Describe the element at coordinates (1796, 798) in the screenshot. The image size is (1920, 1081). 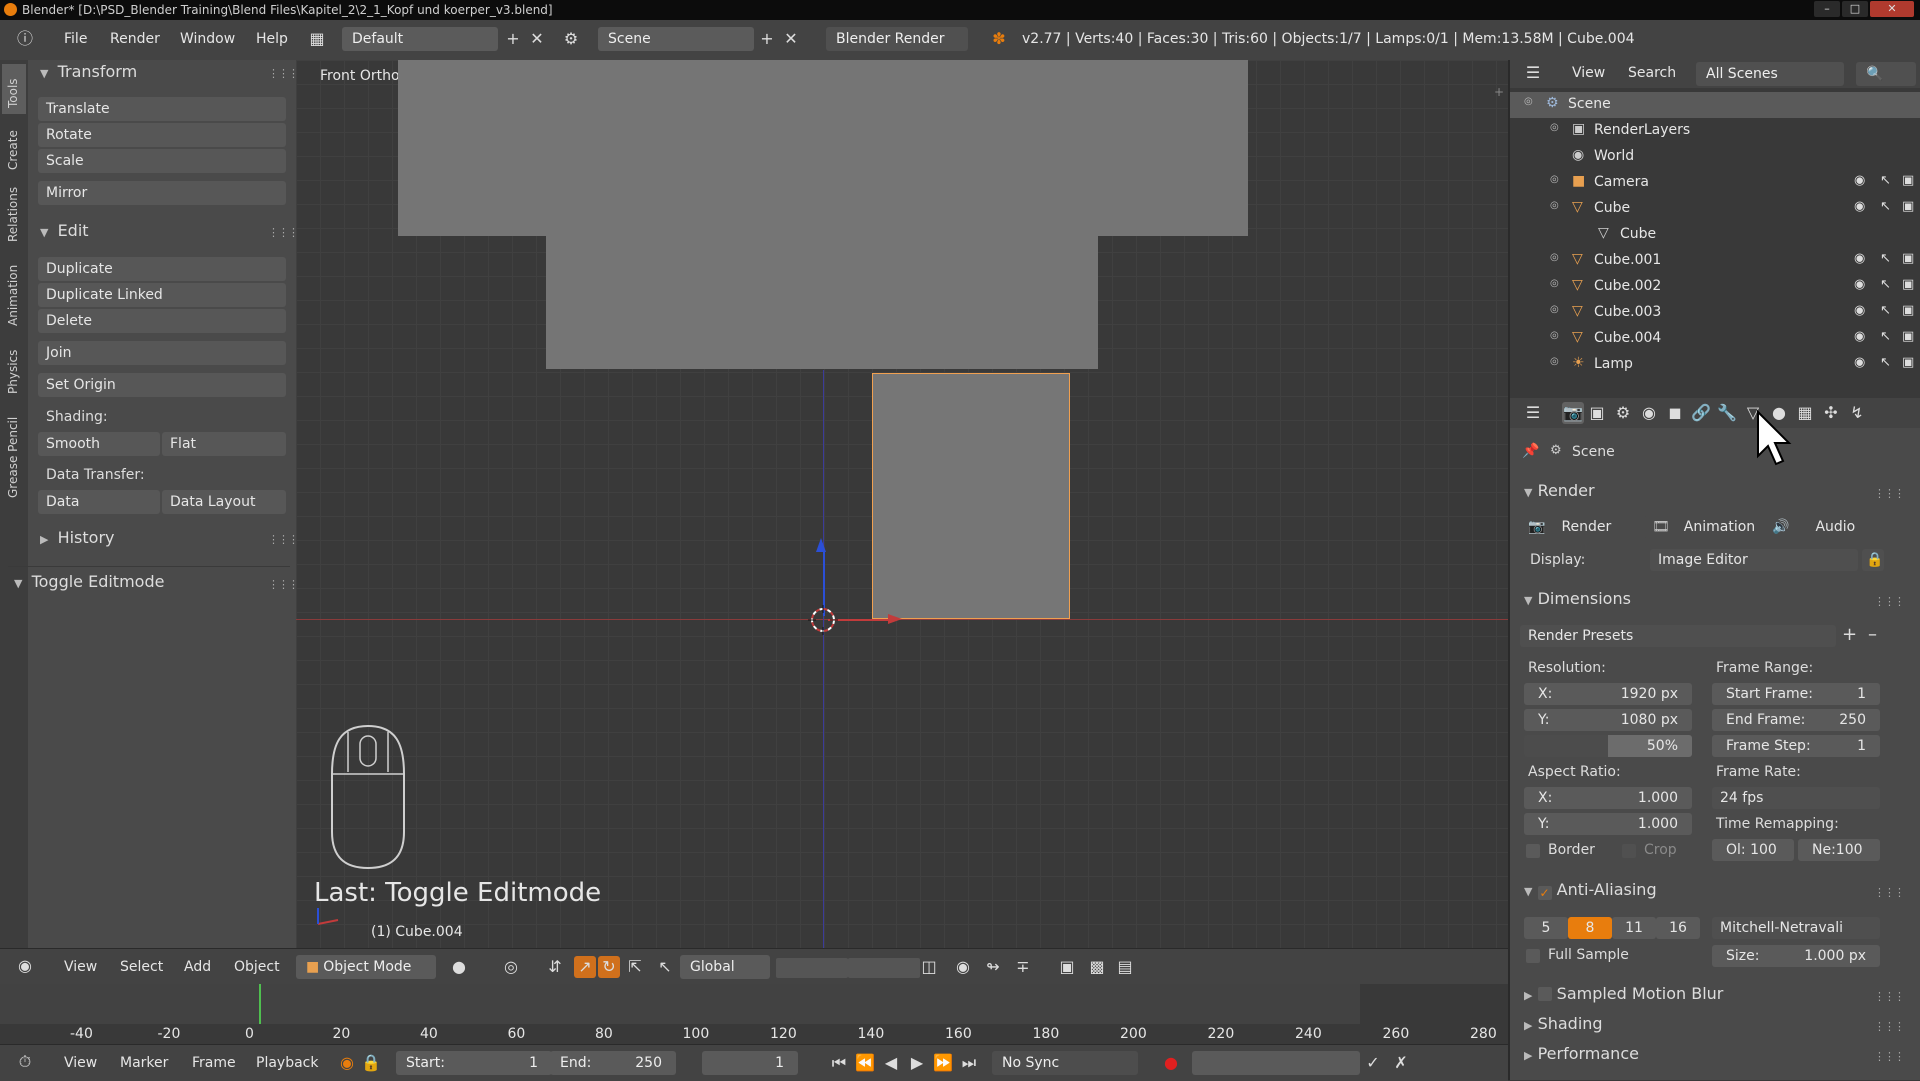
I see `frame-rate-select: 24 fps` at that location.